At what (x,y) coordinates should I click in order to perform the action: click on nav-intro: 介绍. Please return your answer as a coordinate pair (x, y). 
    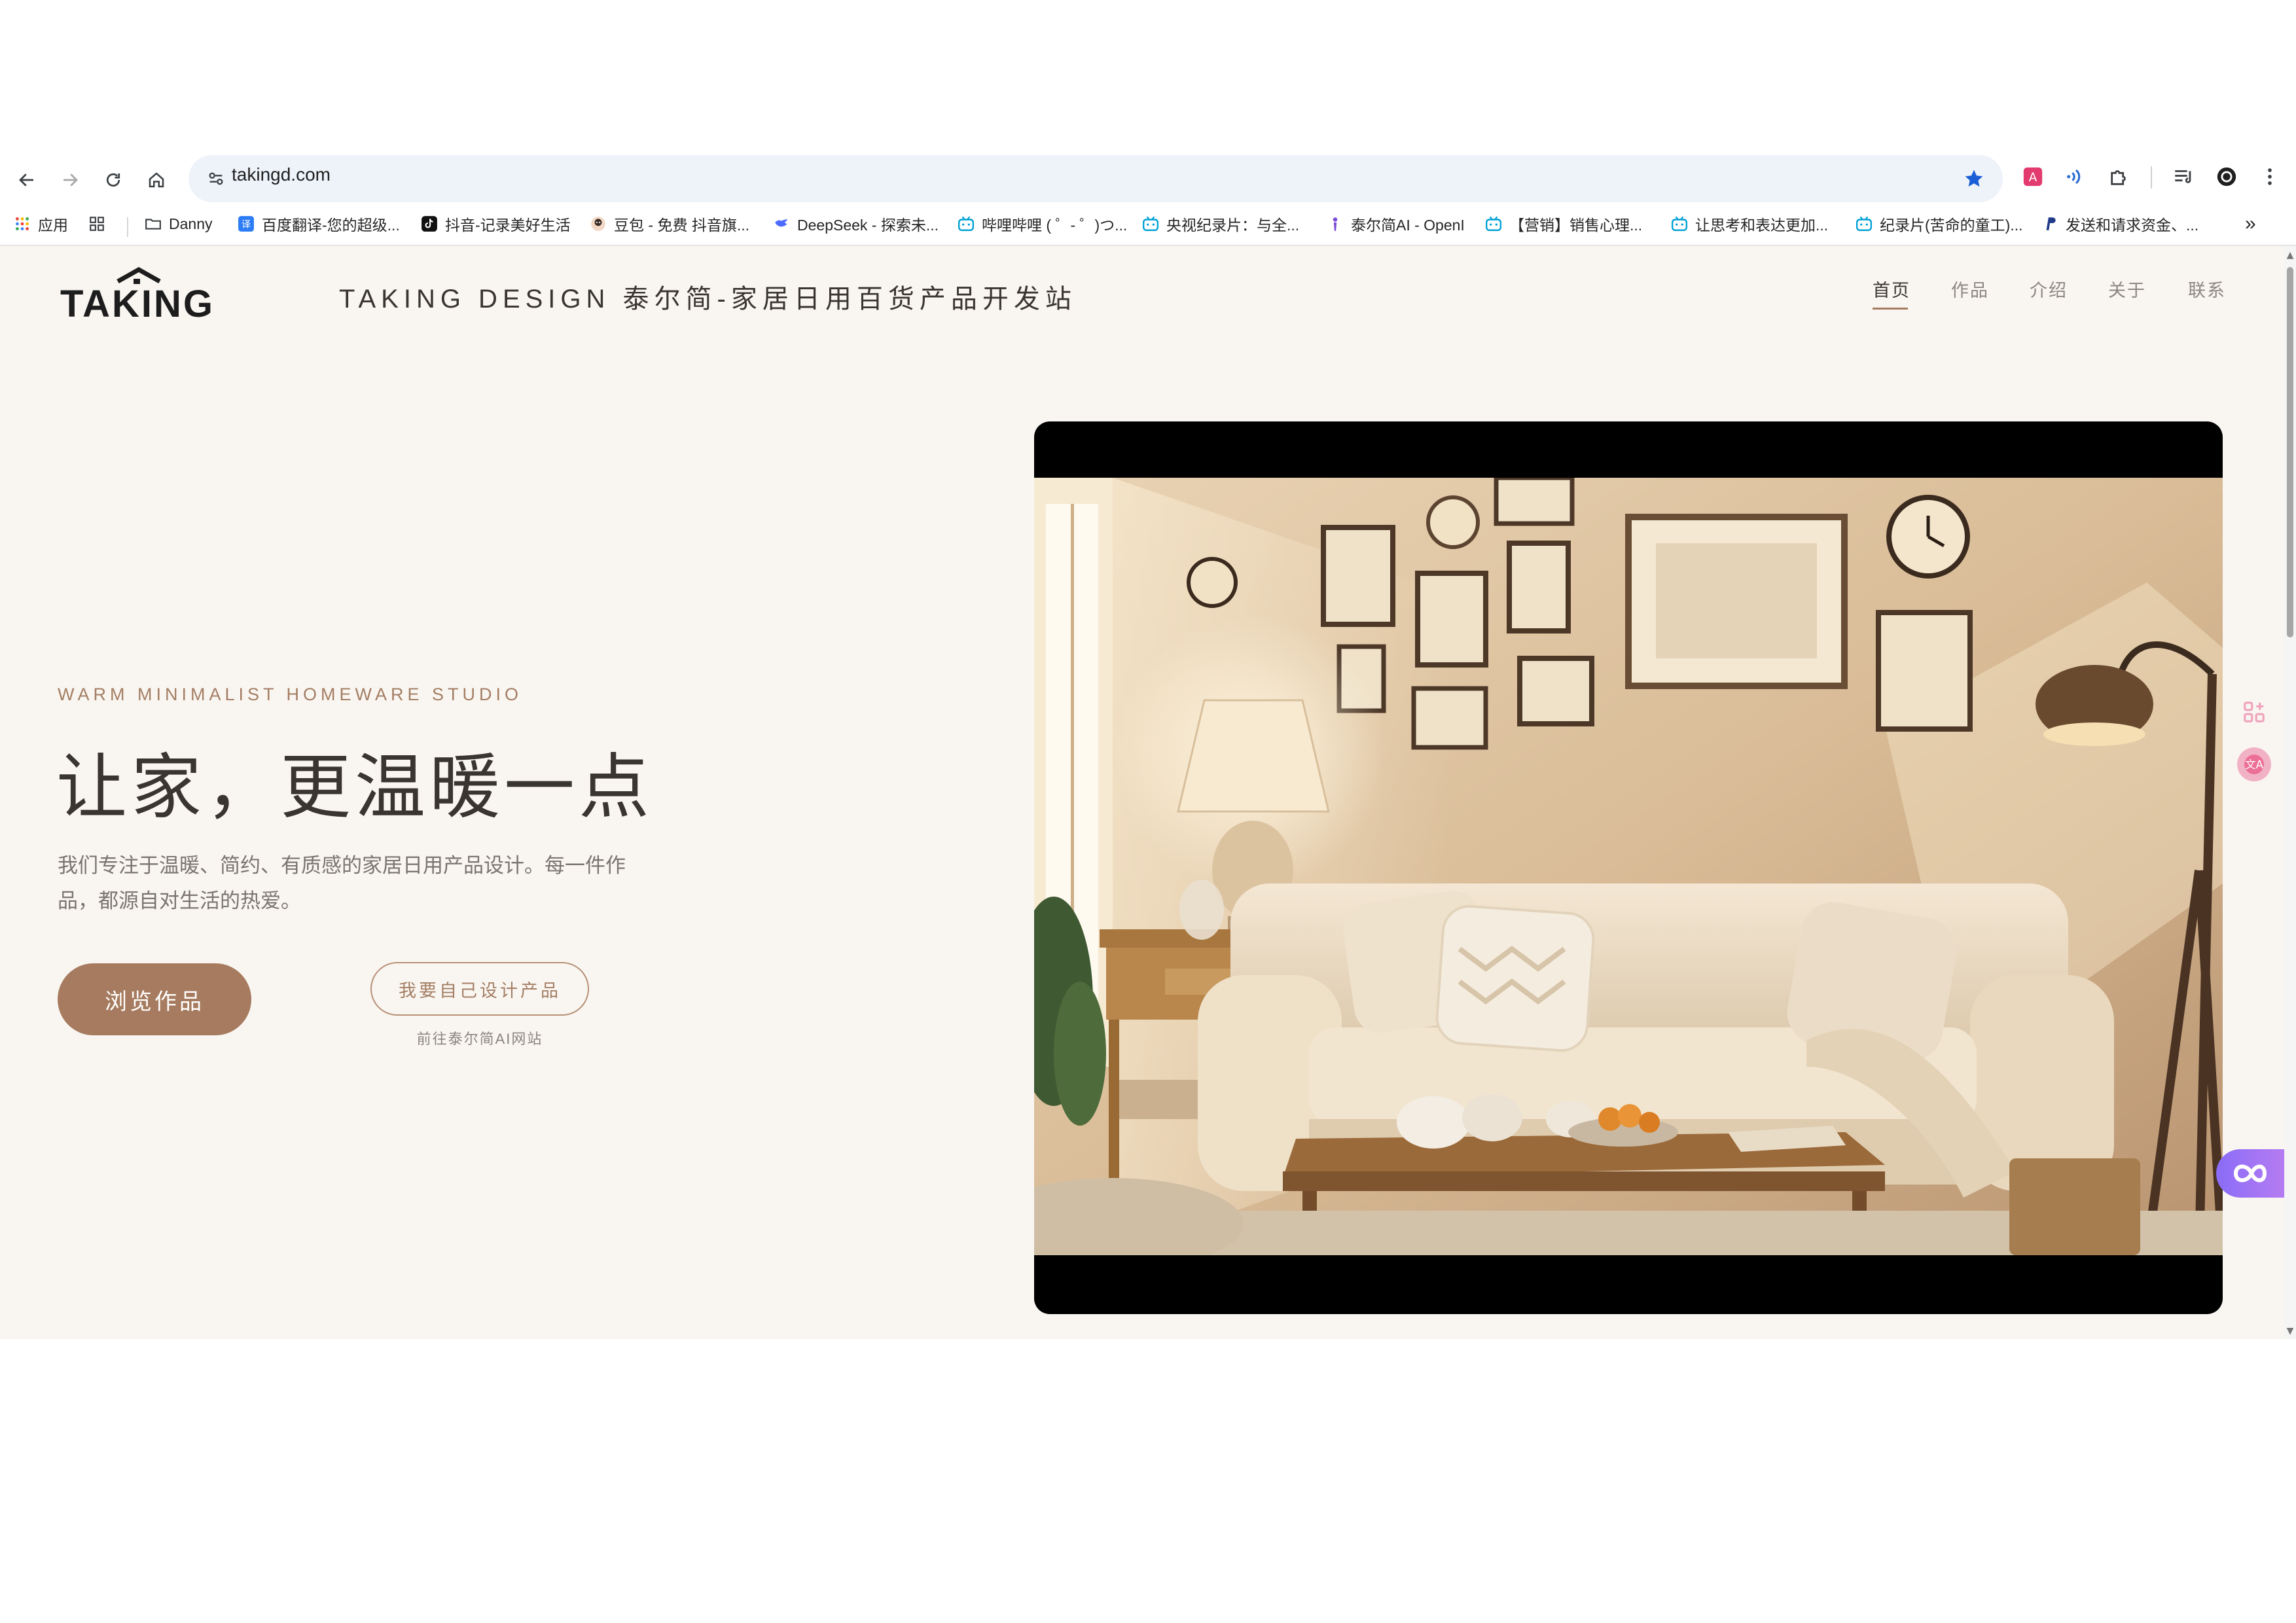
    Looking at the image, I should click on (2049, 289).